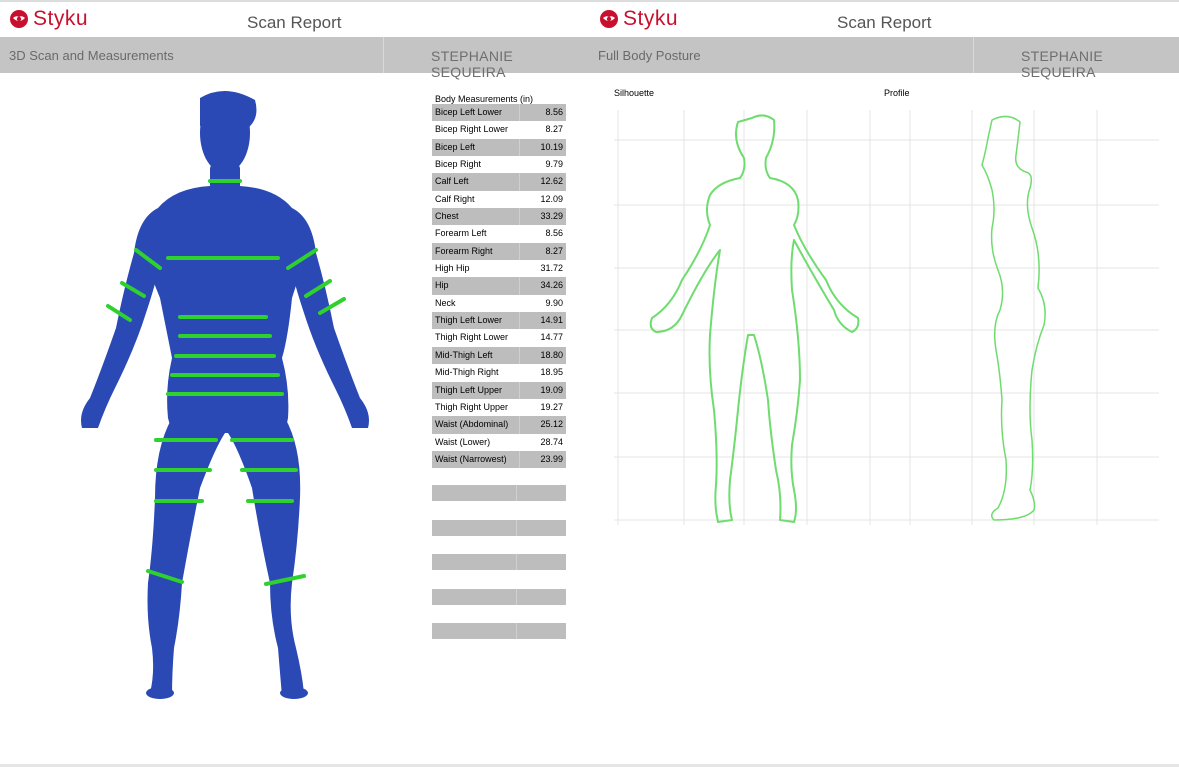  Describe the element at coordinates (476, 147) in the screenshot. I see `measurement-label: Bicep Left` at that location.